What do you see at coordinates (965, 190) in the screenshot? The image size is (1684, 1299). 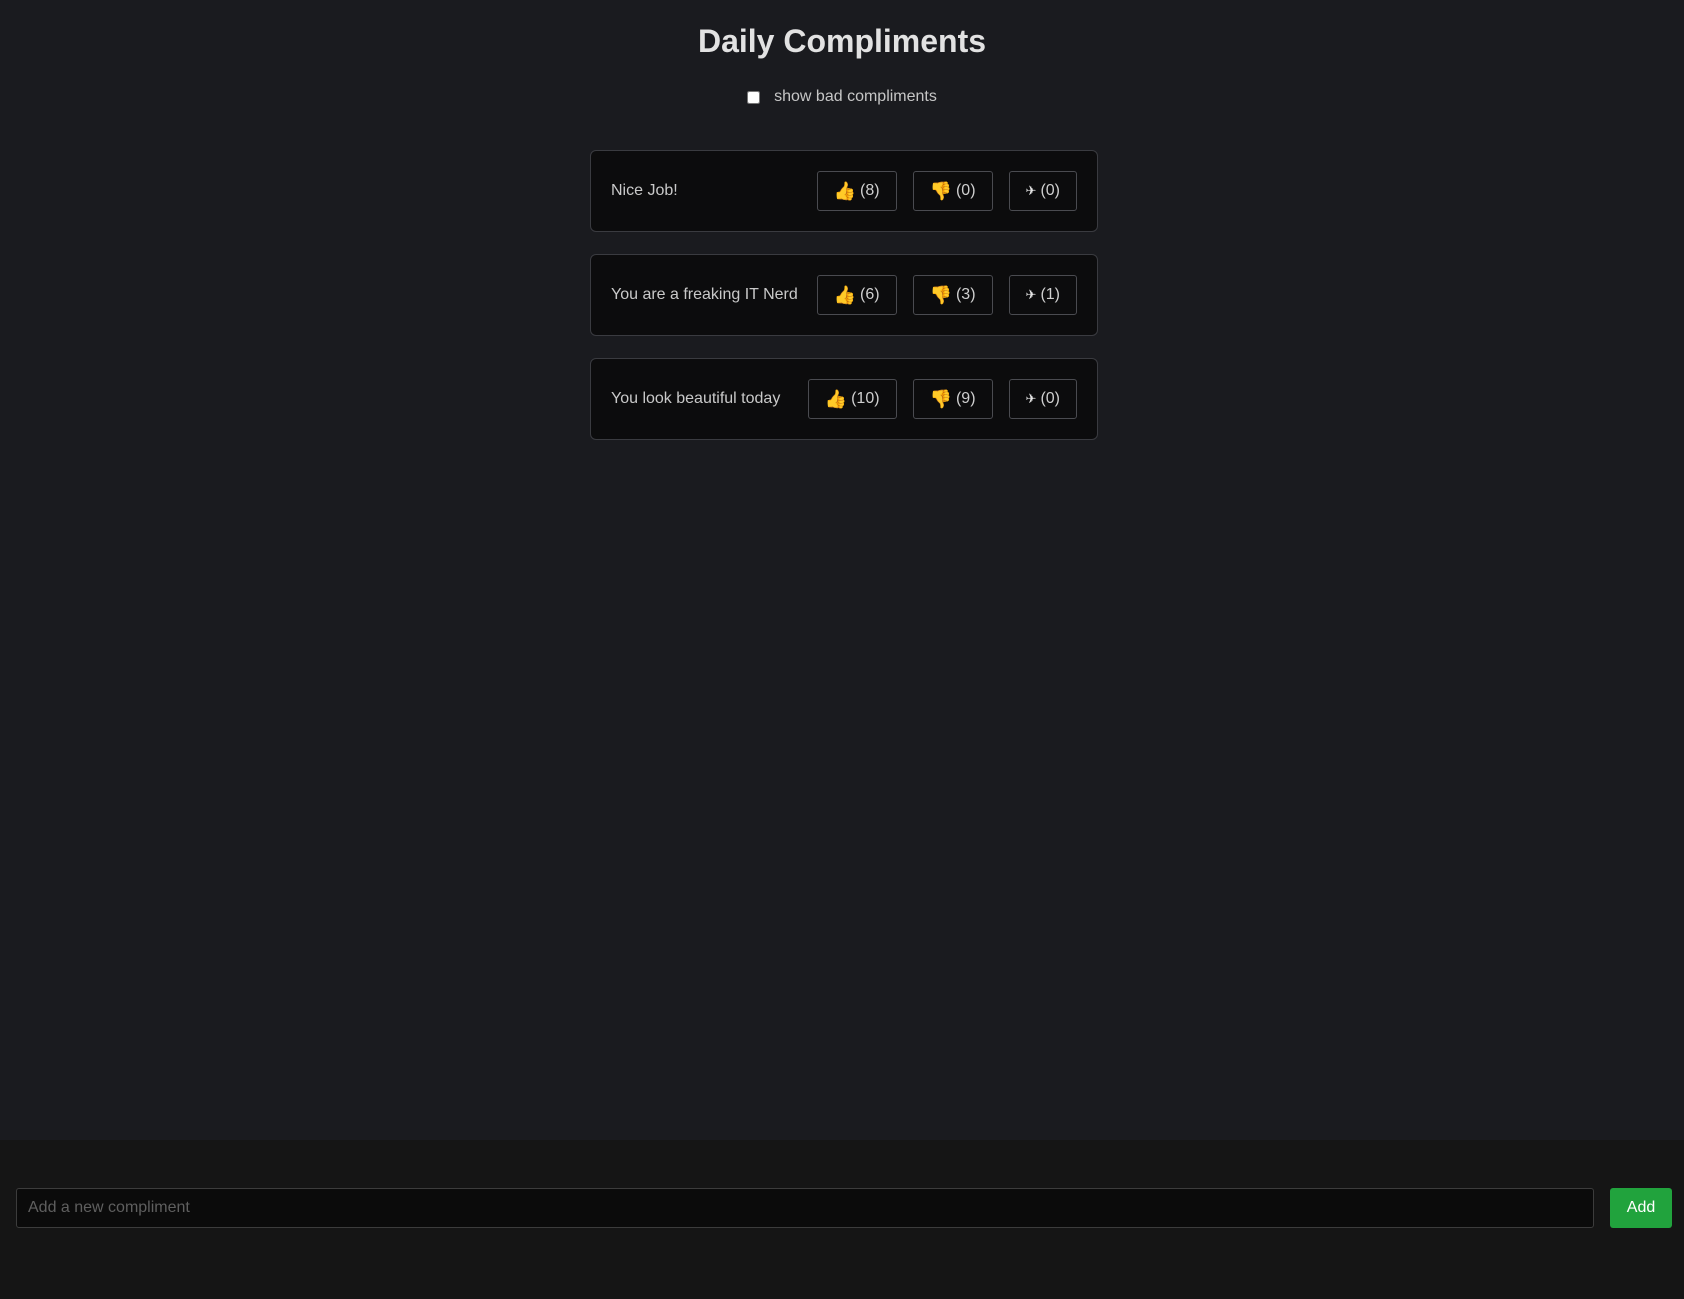 I see `downvote-count: (0)` at bounding box center [965, 190].